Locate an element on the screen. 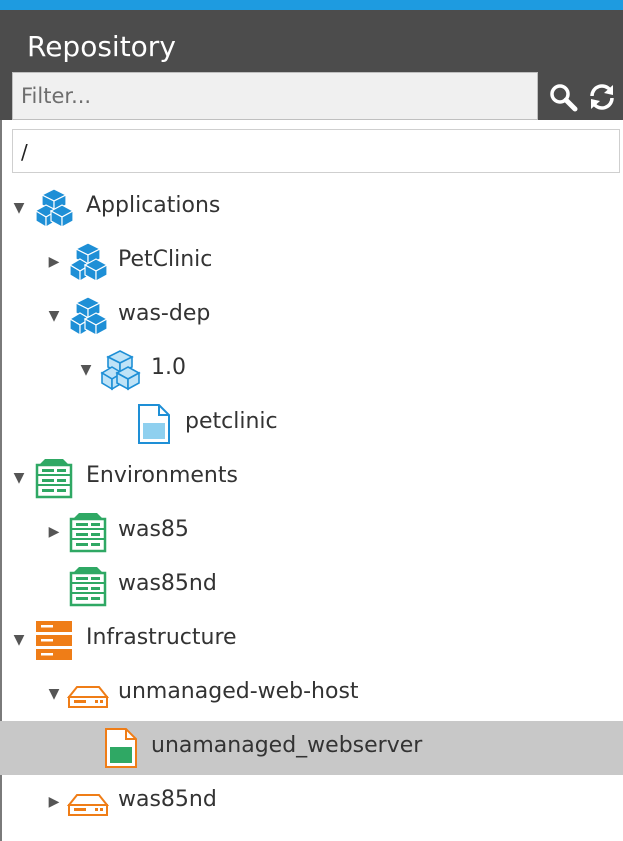 This screenshot has width=623, height=841. applications-icon is located at coordinates (54, 208).